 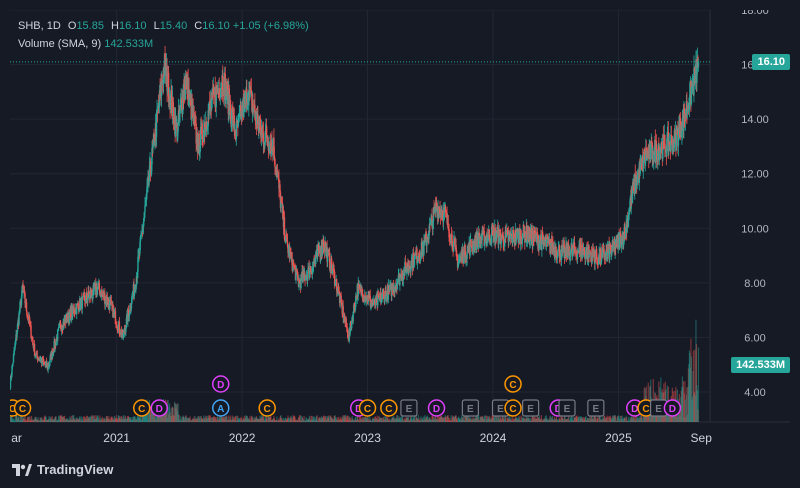 What do you see at coordinates (90, 26) in the screenshot?
I see `open-value: 15.85` at bounding box center [90, 26].